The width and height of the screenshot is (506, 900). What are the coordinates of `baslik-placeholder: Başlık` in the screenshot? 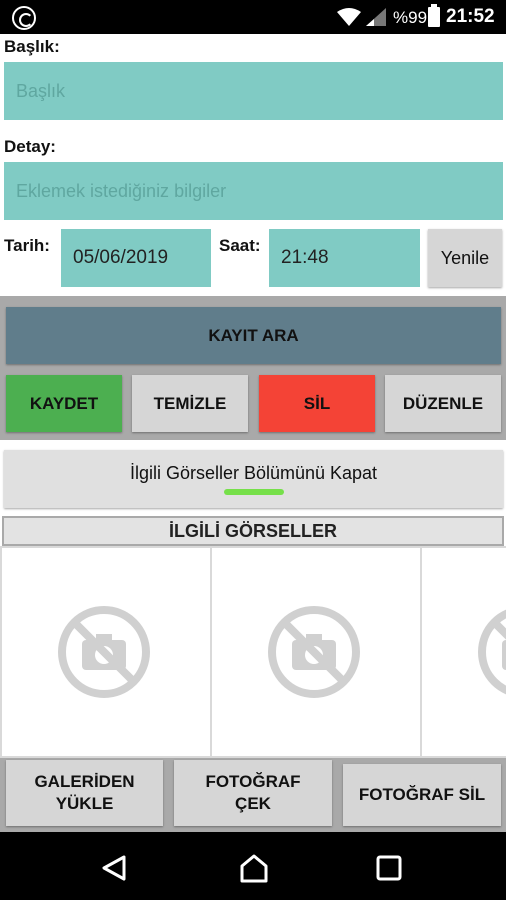 It's located at (41, 90).